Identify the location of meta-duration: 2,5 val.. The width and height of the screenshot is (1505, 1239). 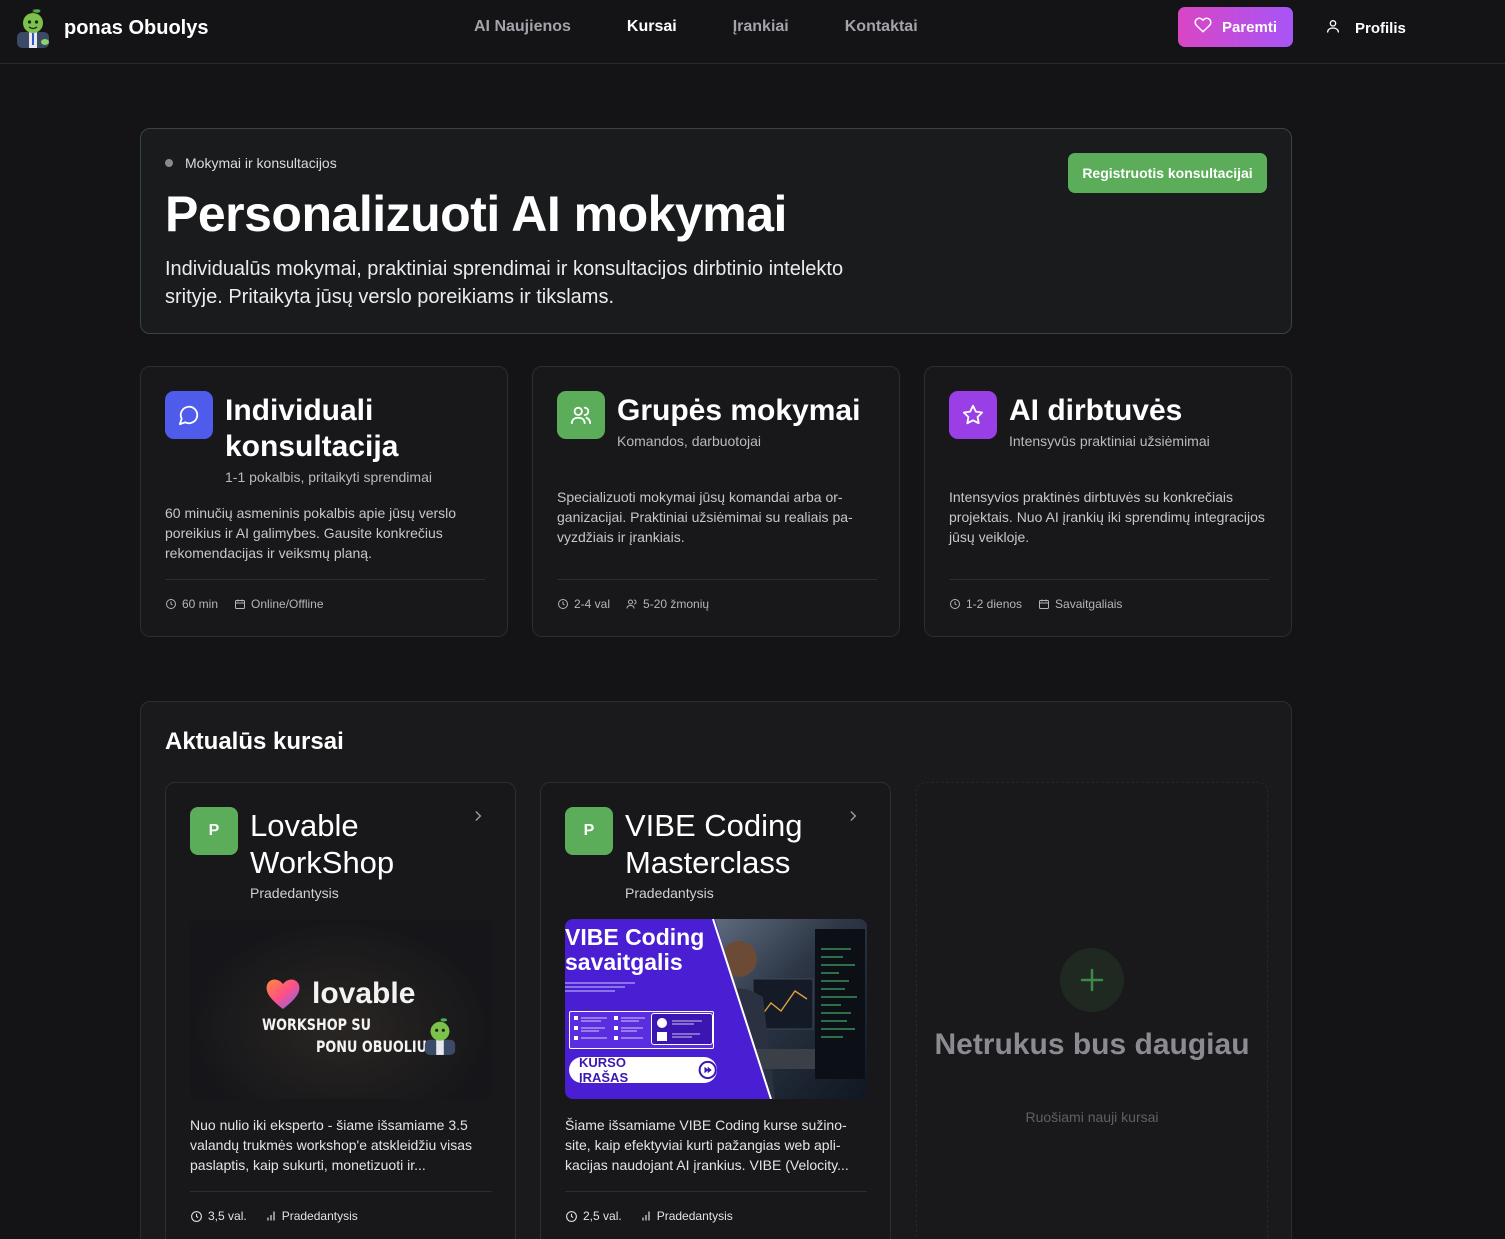
(593, 1216).